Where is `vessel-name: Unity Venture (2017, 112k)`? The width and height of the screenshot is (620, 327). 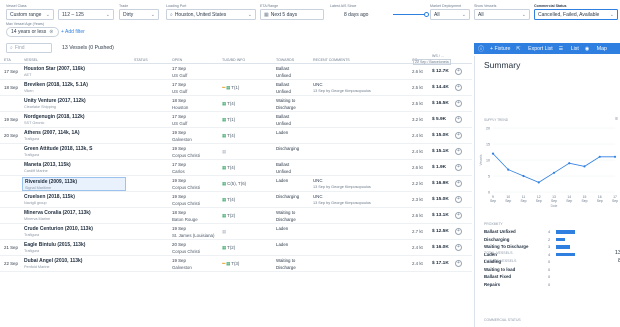
vessel-name: Unity Venture (2017, 112k) is located at coordinates (74, 101).